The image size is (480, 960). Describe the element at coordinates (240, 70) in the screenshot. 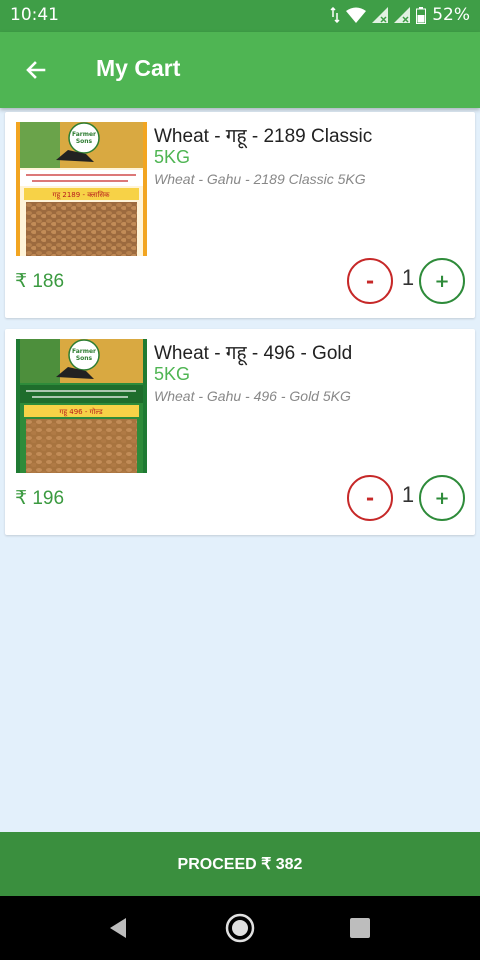

I see `app-bar: My Cart` at that location.